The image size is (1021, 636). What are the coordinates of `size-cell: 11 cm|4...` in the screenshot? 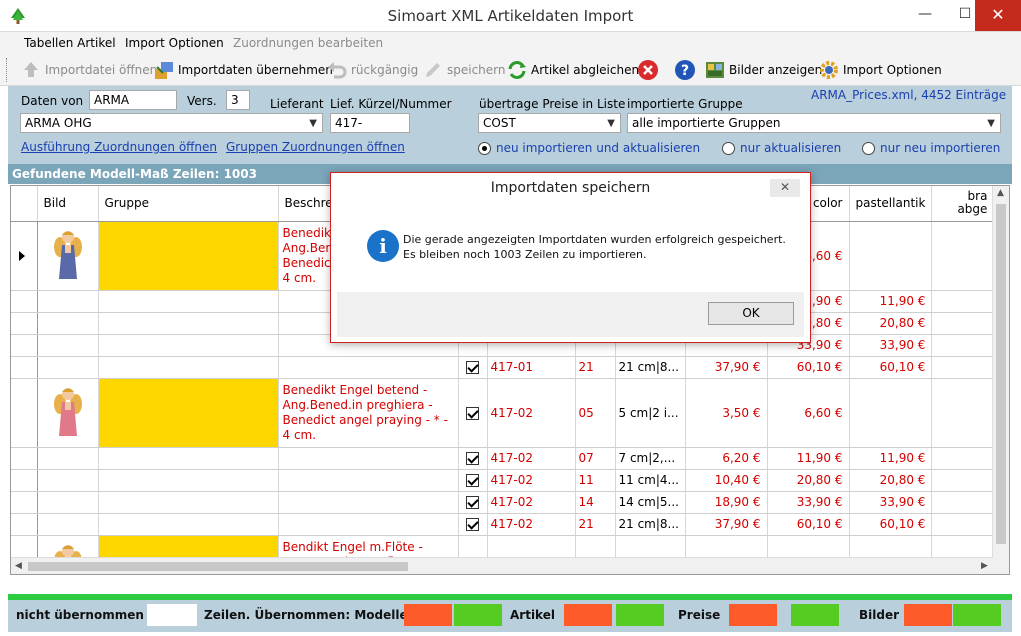 It's located at (650, 480).